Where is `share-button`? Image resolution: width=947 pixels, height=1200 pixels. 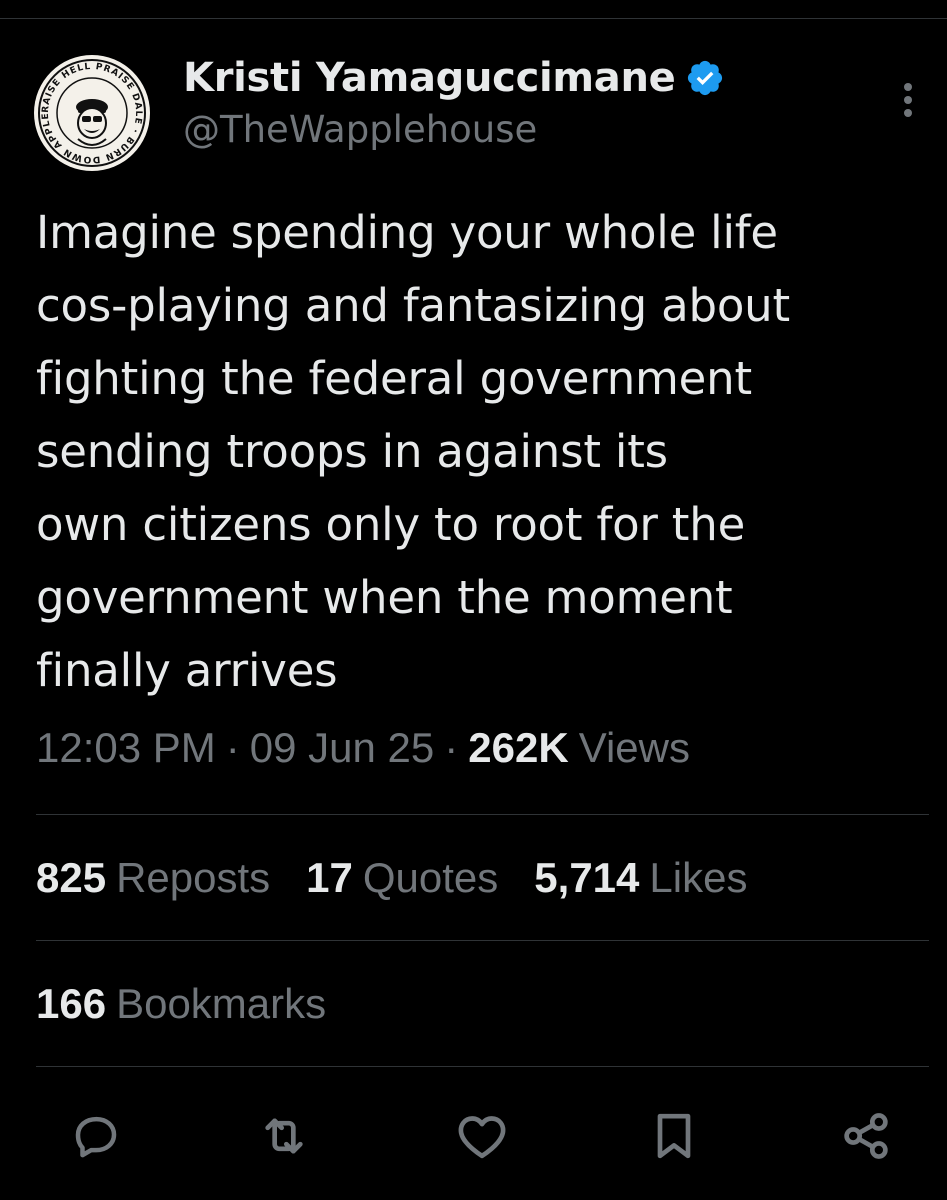 share-button is located at coordinates (866, 1136).